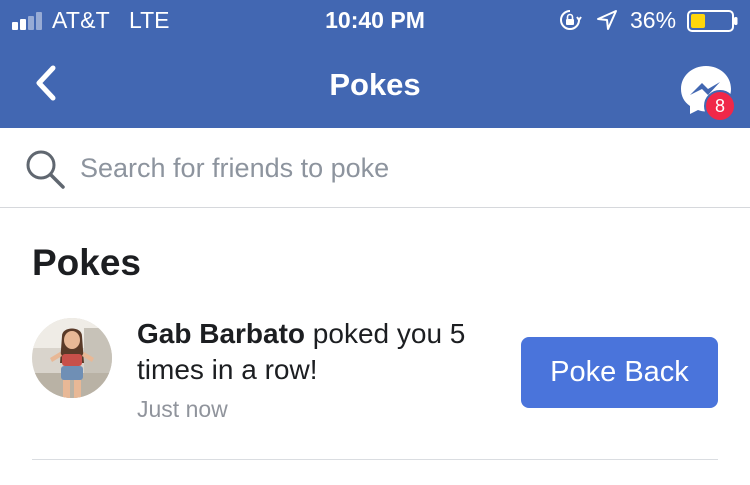  I want to click on search-input, so click(400, 168).